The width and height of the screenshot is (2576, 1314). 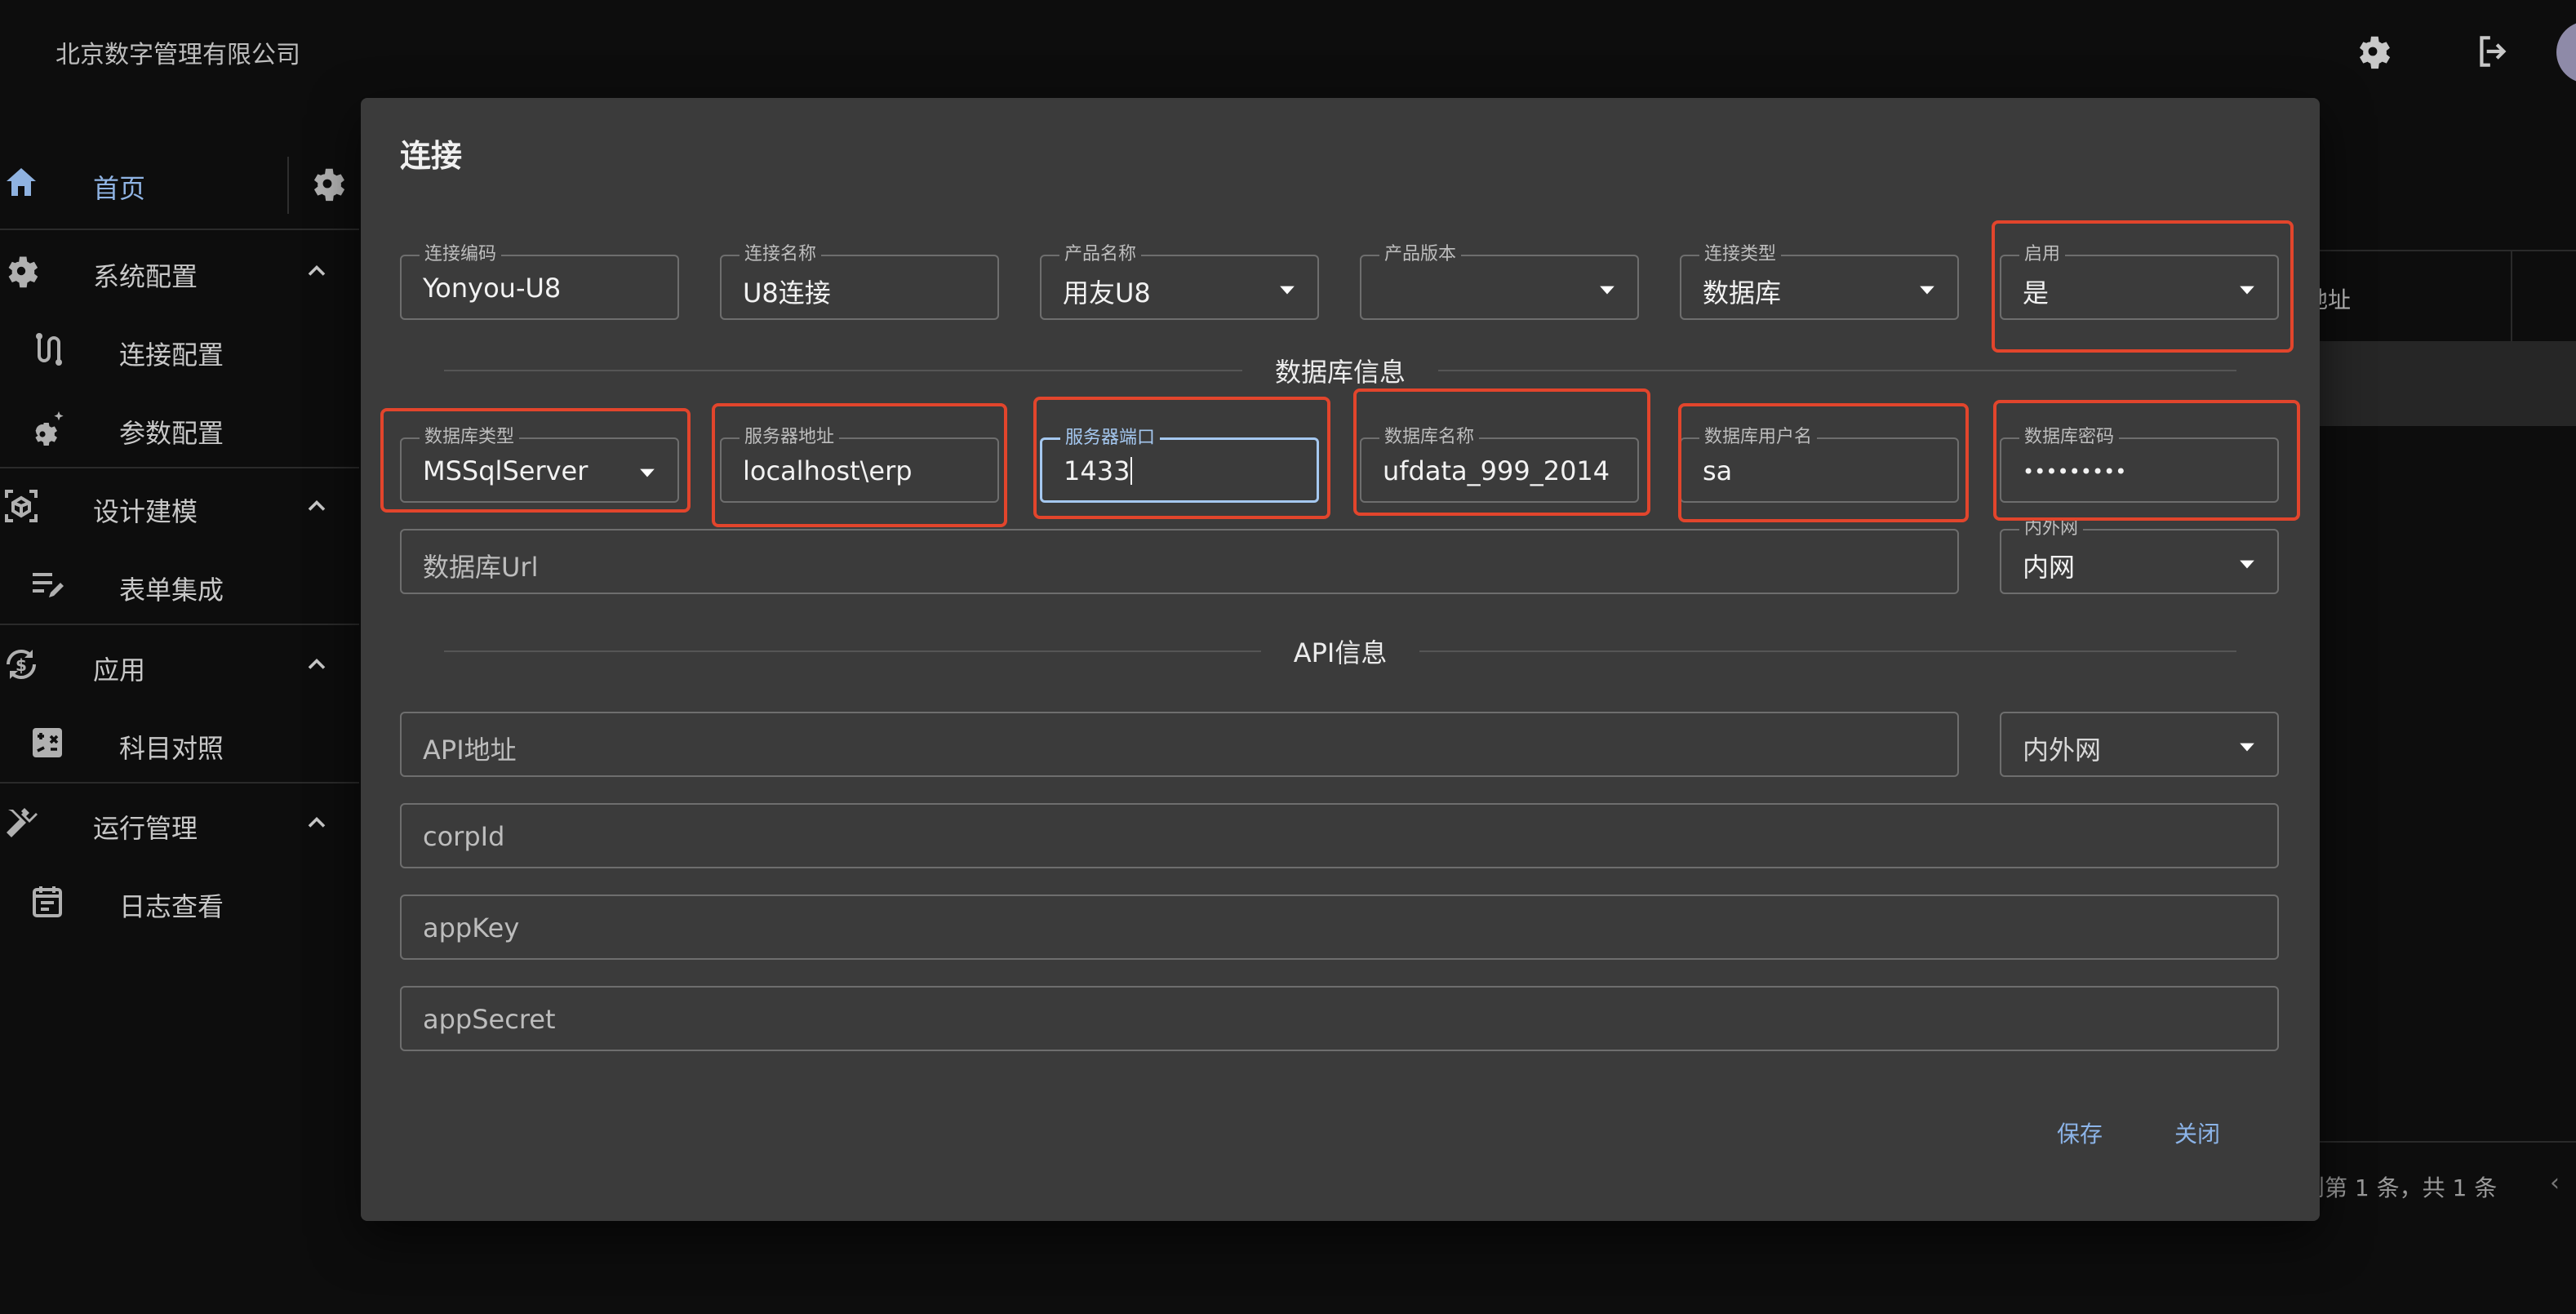 I want to click on pagination-info: 到第 1 条，共 1 条, so click(x=2400, y=1187).